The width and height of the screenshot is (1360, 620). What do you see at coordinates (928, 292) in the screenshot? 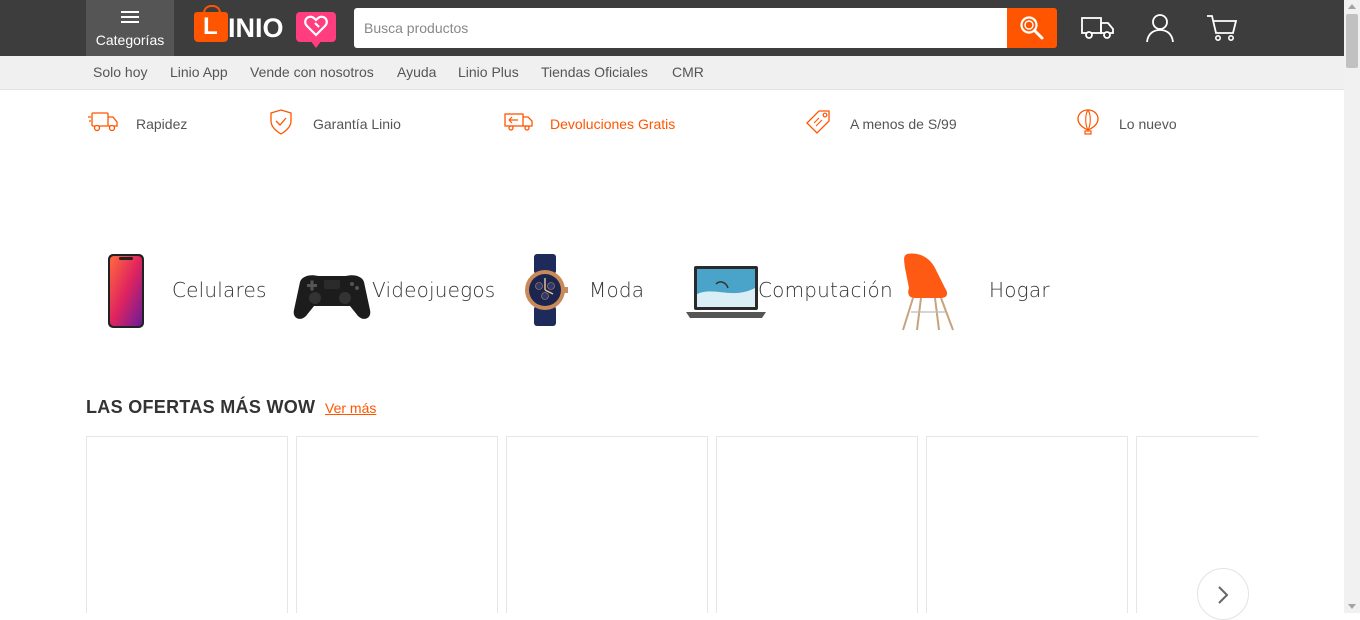
I see `chair-image` at bounding box center [928, 292].